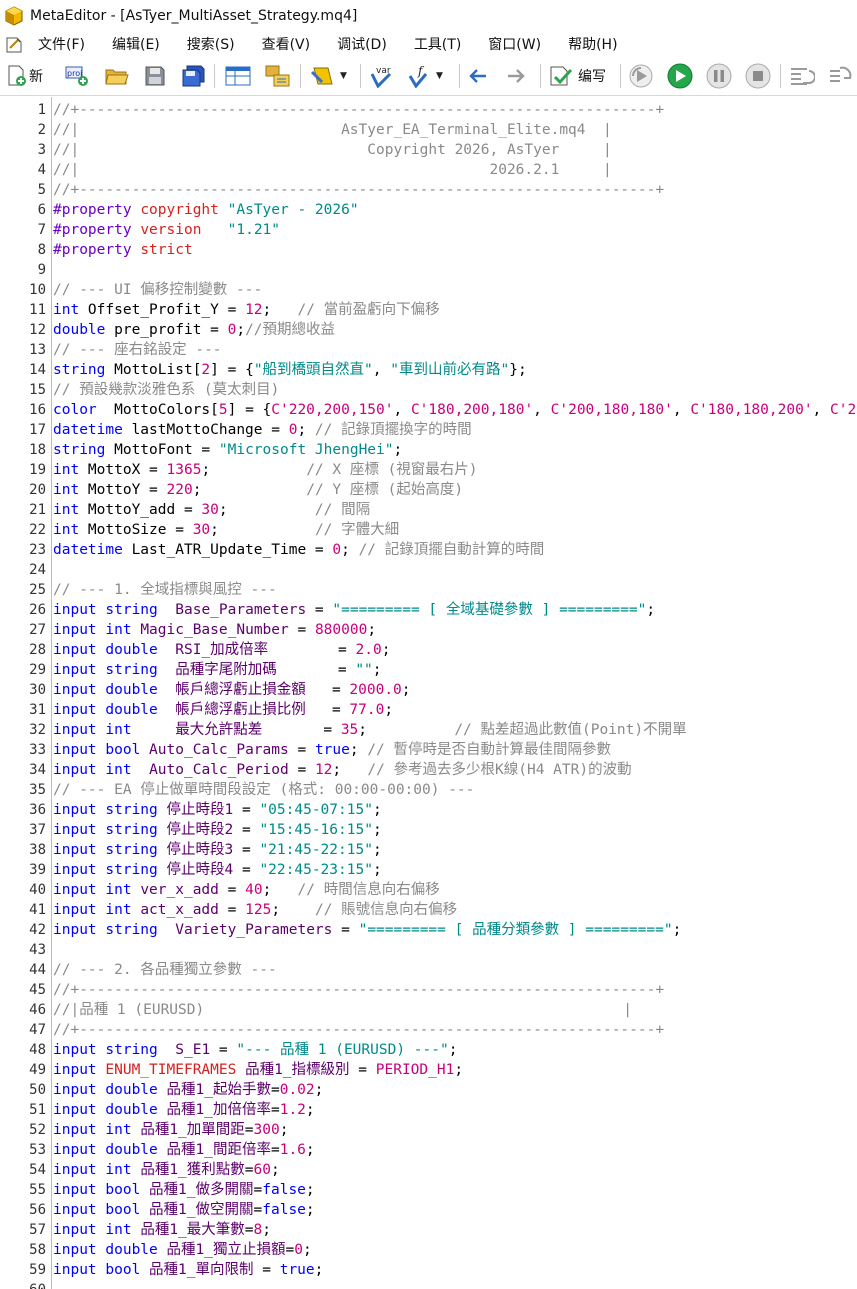  What do you see at coordinates (37, 830) in the screenshot?
I see `line-number: 37` at bounding box center [37, 830].